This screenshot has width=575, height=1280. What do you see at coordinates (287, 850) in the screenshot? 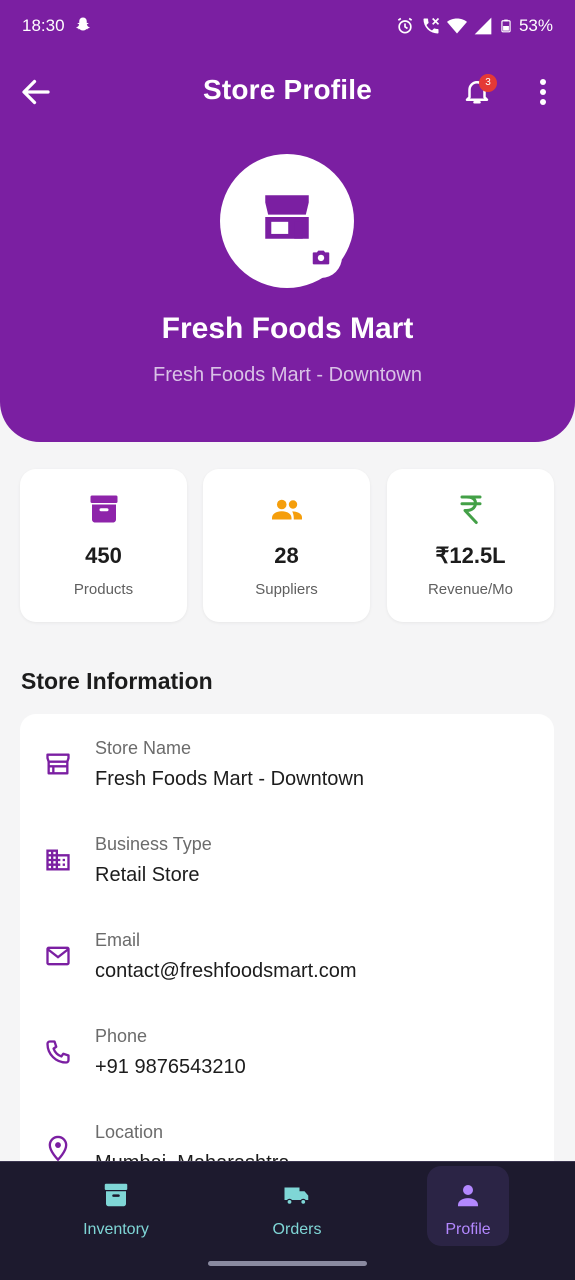
I see `info-row-business-type: Business Type Retail Store` at bounding box center [287, 850].